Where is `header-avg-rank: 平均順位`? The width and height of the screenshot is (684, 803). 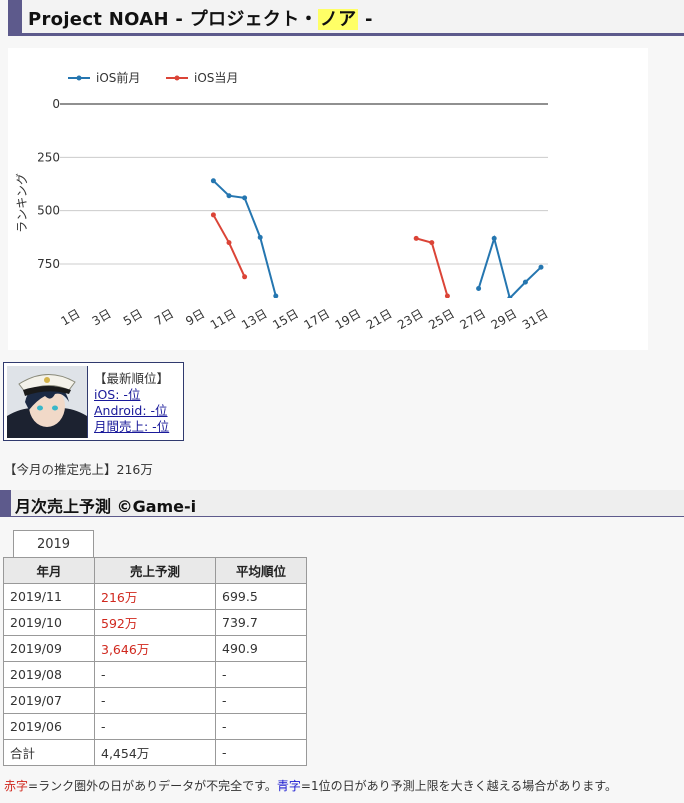 header-avg-rank: 平均順位 is located at coordinates (261, 570).